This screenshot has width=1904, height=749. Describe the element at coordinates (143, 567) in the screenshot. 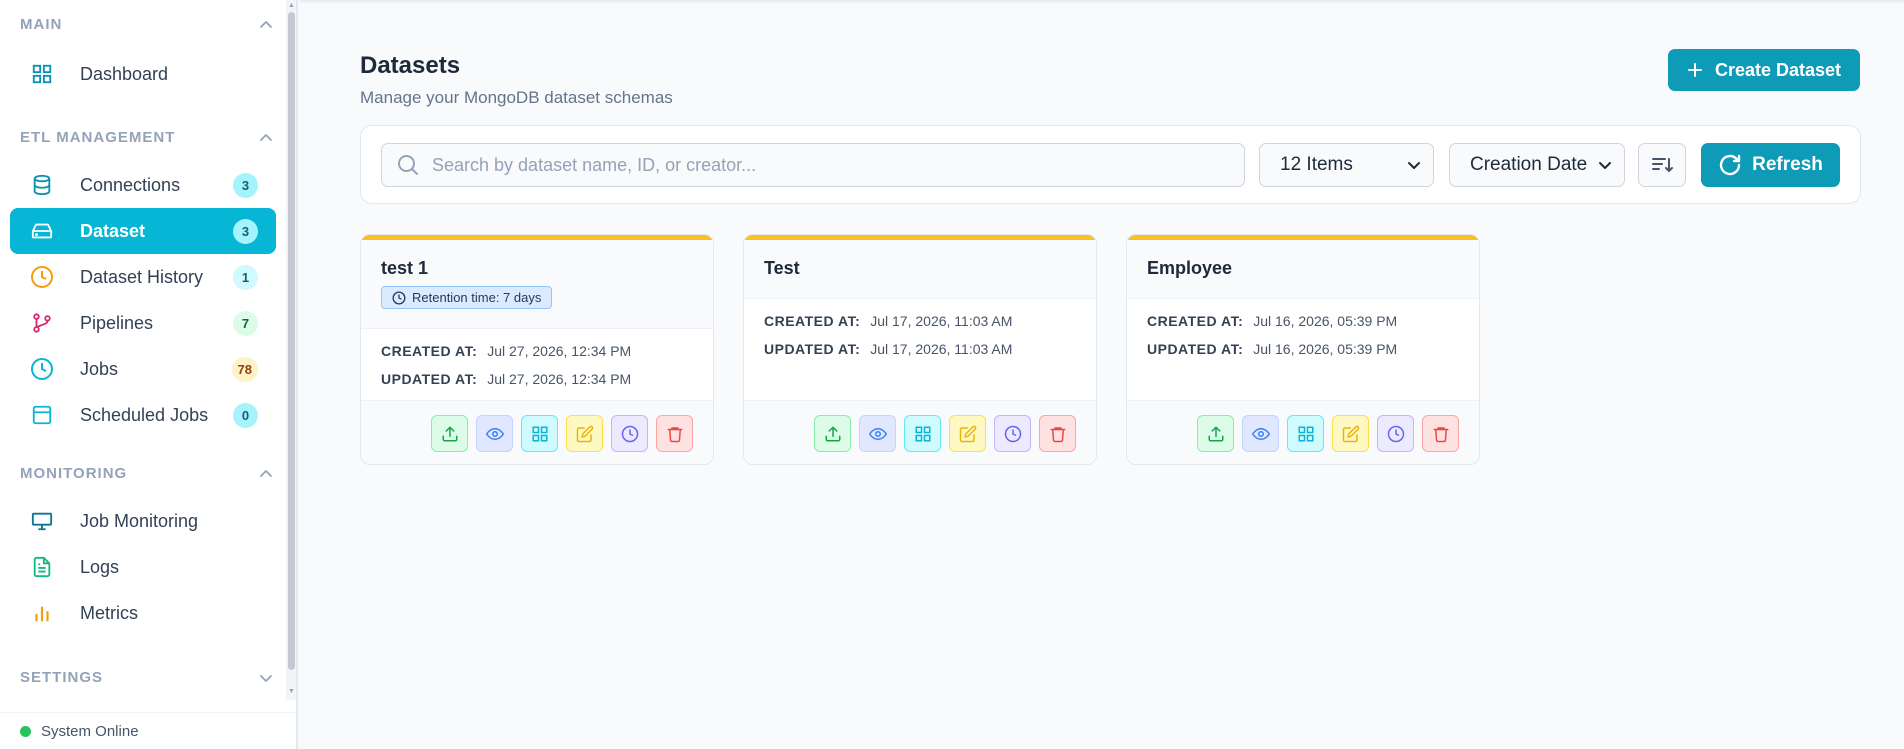

I see `sidebar-item-logs: Logs` at that location.